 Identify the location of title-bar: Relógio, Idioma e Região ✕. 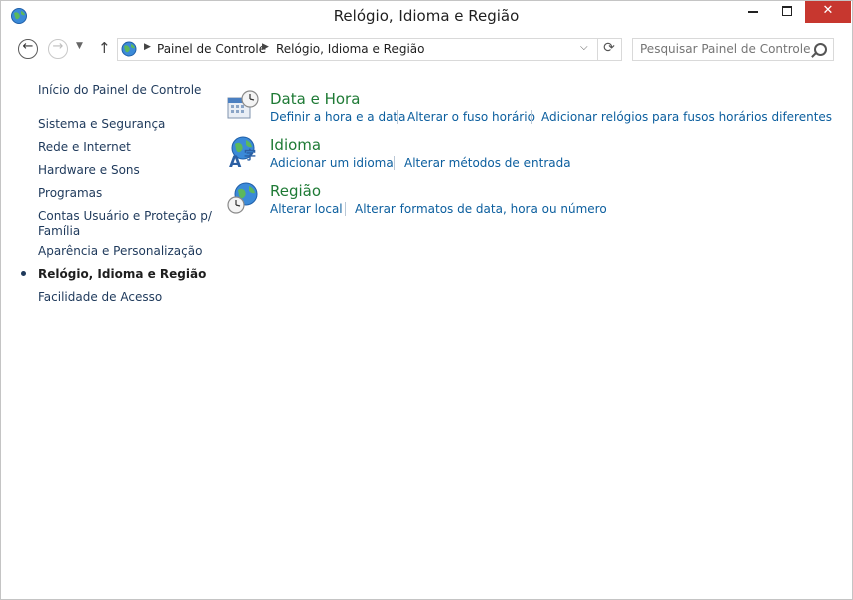
(426, 17).